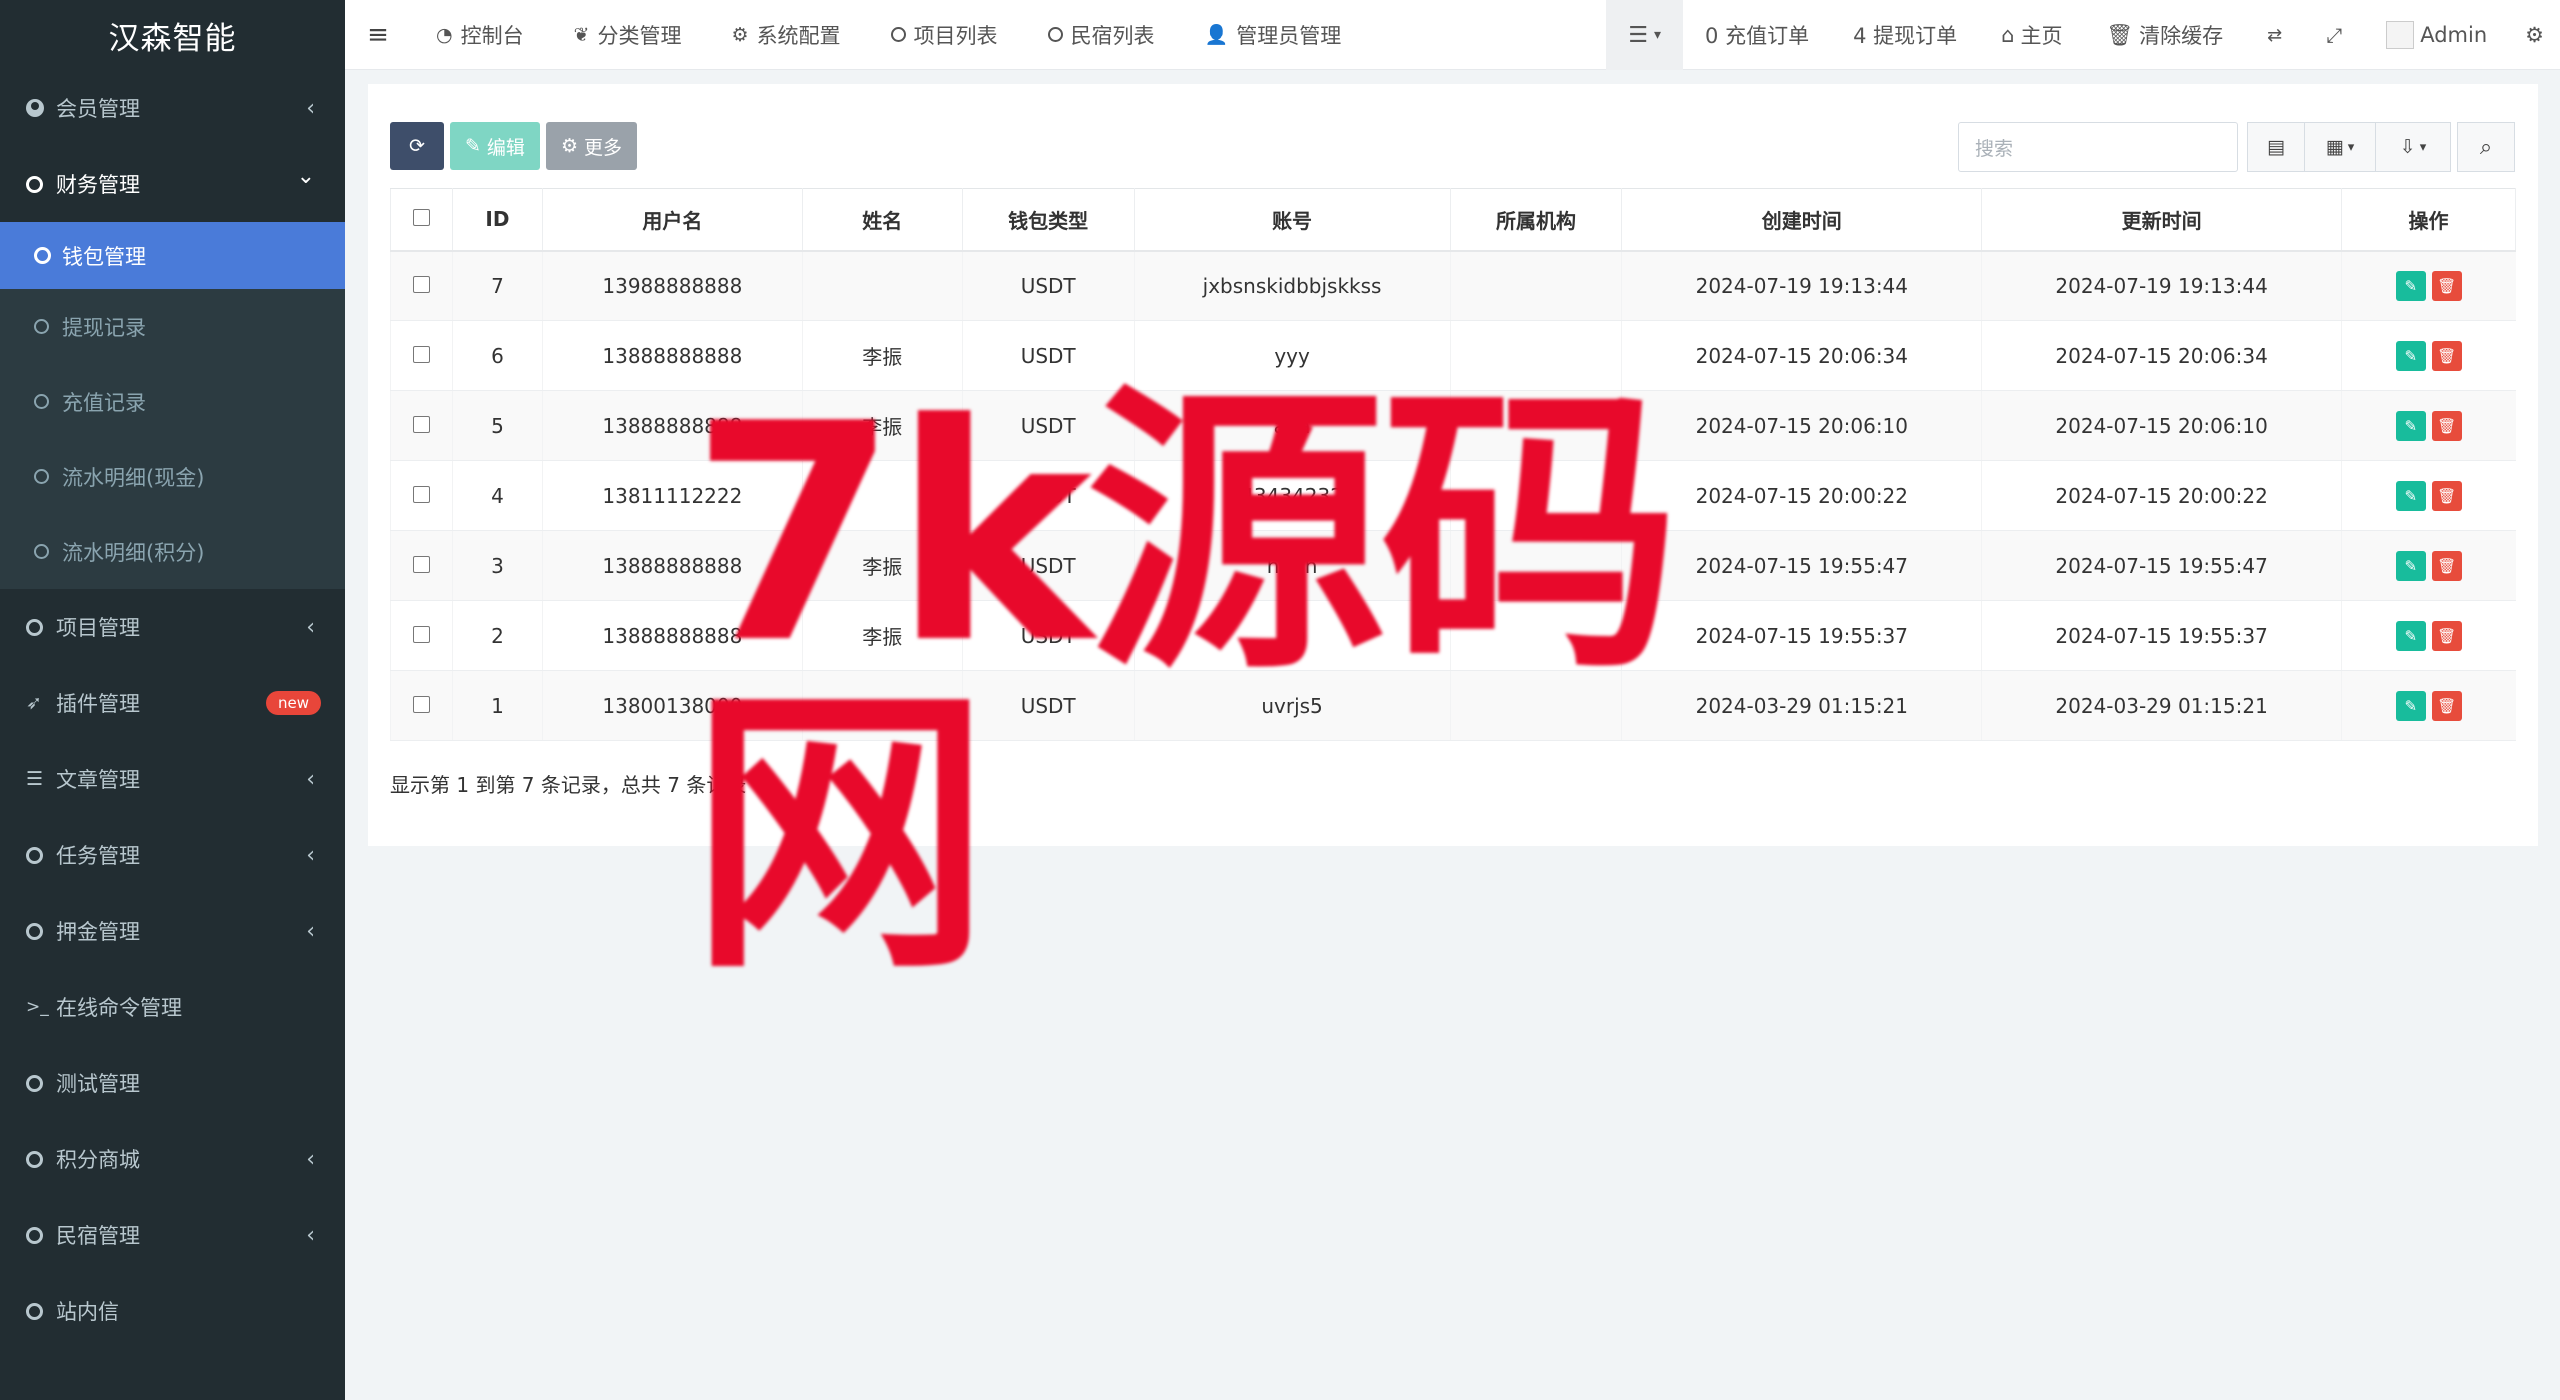 The image size is (2560, 1400). I want to click on app-logo: 汉森智能, so click(172, 35).